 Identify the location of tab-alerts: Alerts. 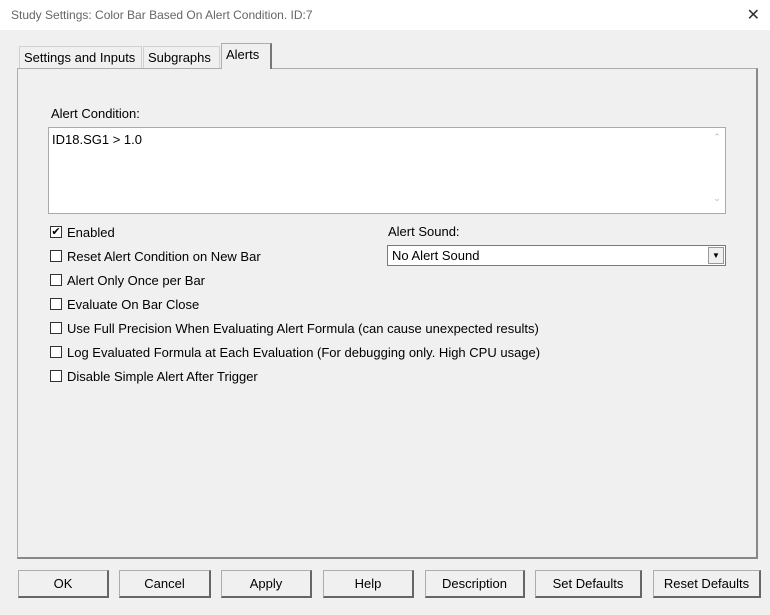
(246, 56).